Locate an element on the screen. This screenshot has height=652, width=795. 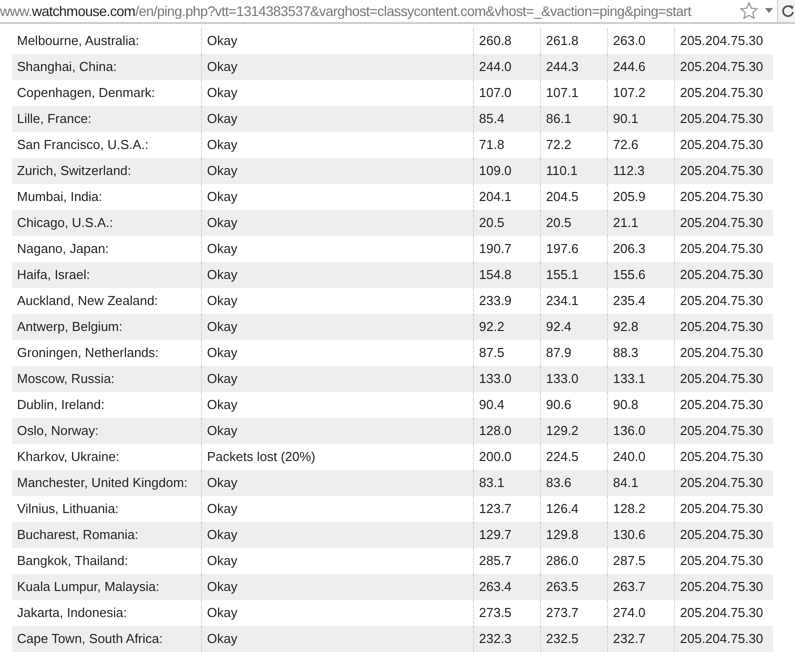
table-cell-text: 286.0 is located at coordinates (562, 561).